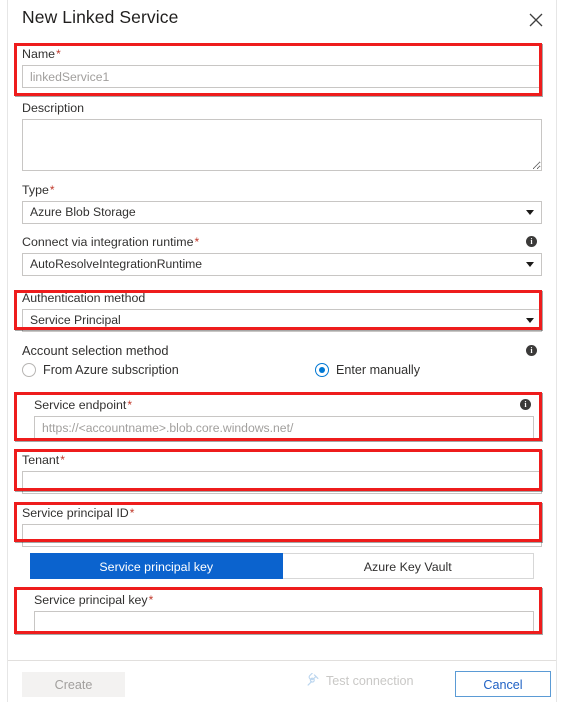 The height and width of the screenshot is (702, 564). Describe the element at coordinates (111, 370) in the screenshot. I see `radio-label: From Azure subscription` at that location.